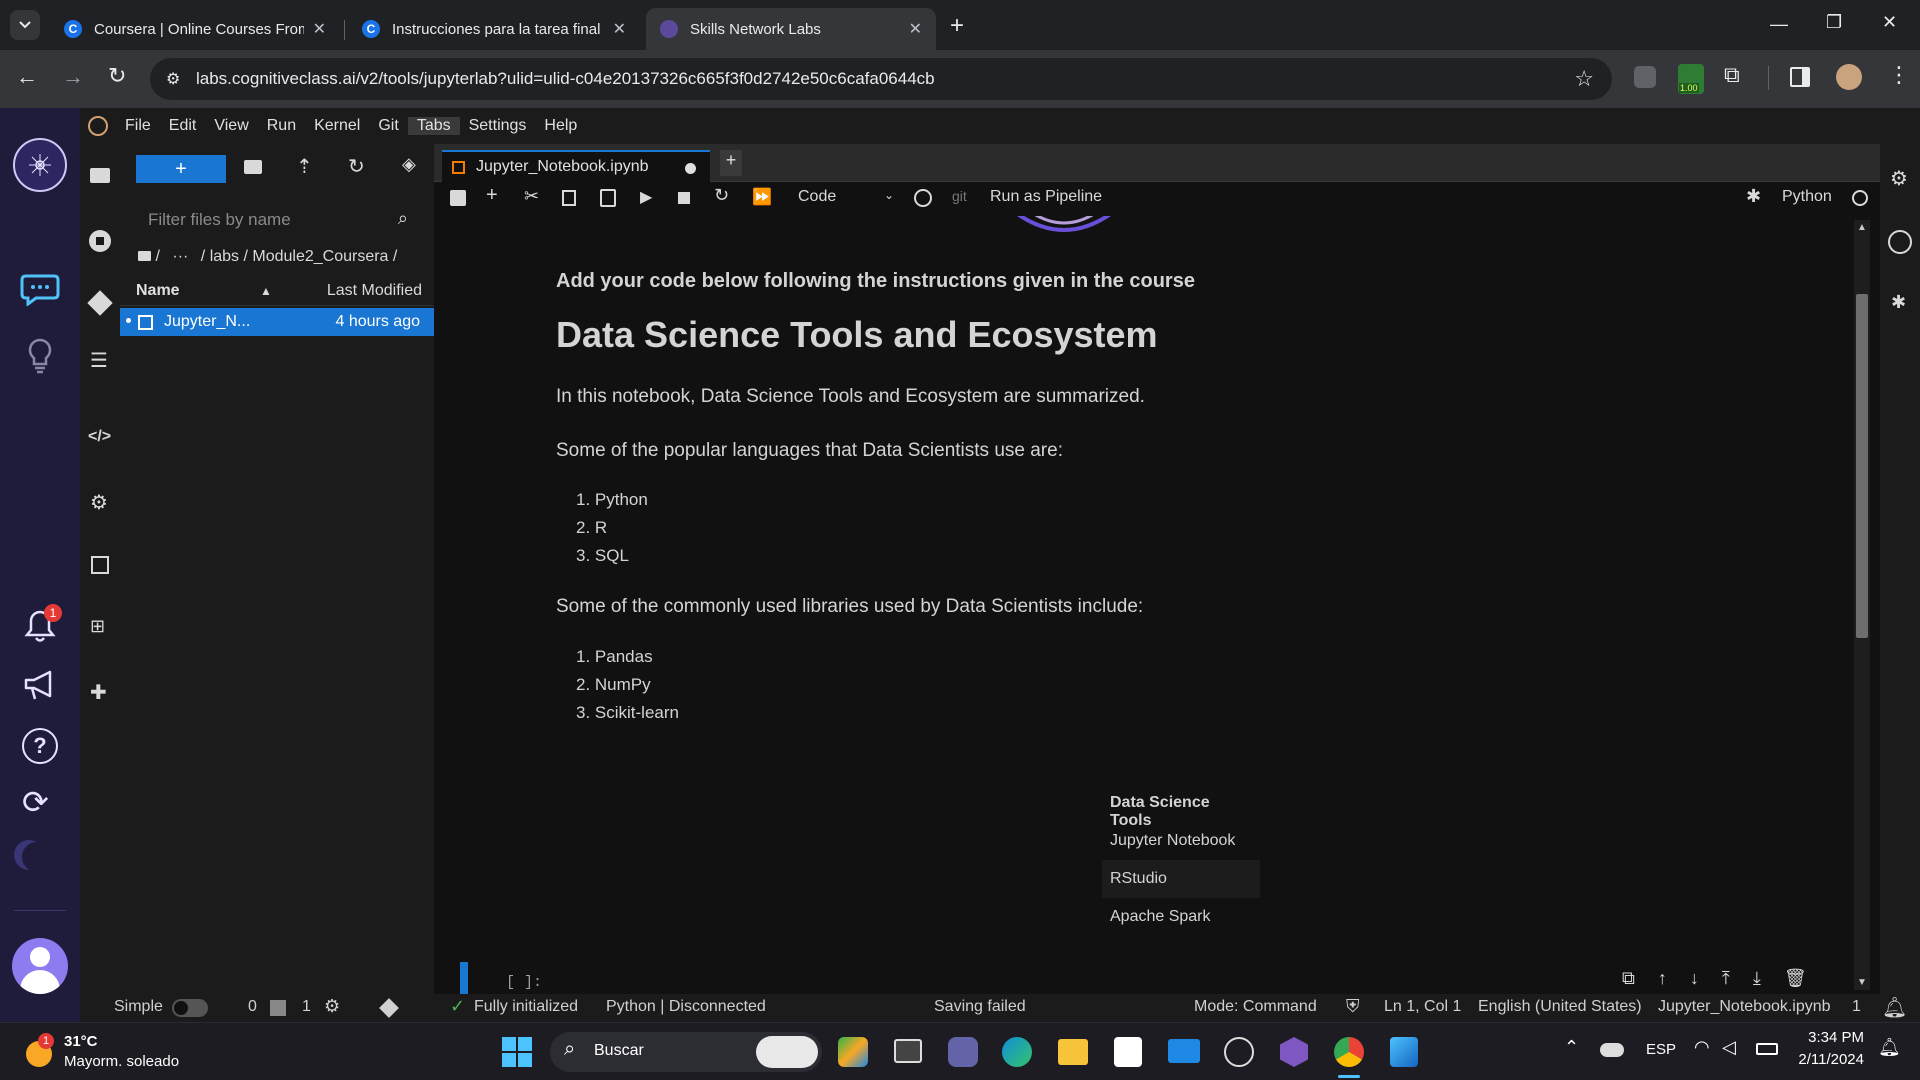 Image resolution: width=1920 pixels, height=1080 pixels. What do you see at coordinates (1128, 1052) in the screenshot?
I see `microsoft-store-icon` at bounding box center [1128, 1052].